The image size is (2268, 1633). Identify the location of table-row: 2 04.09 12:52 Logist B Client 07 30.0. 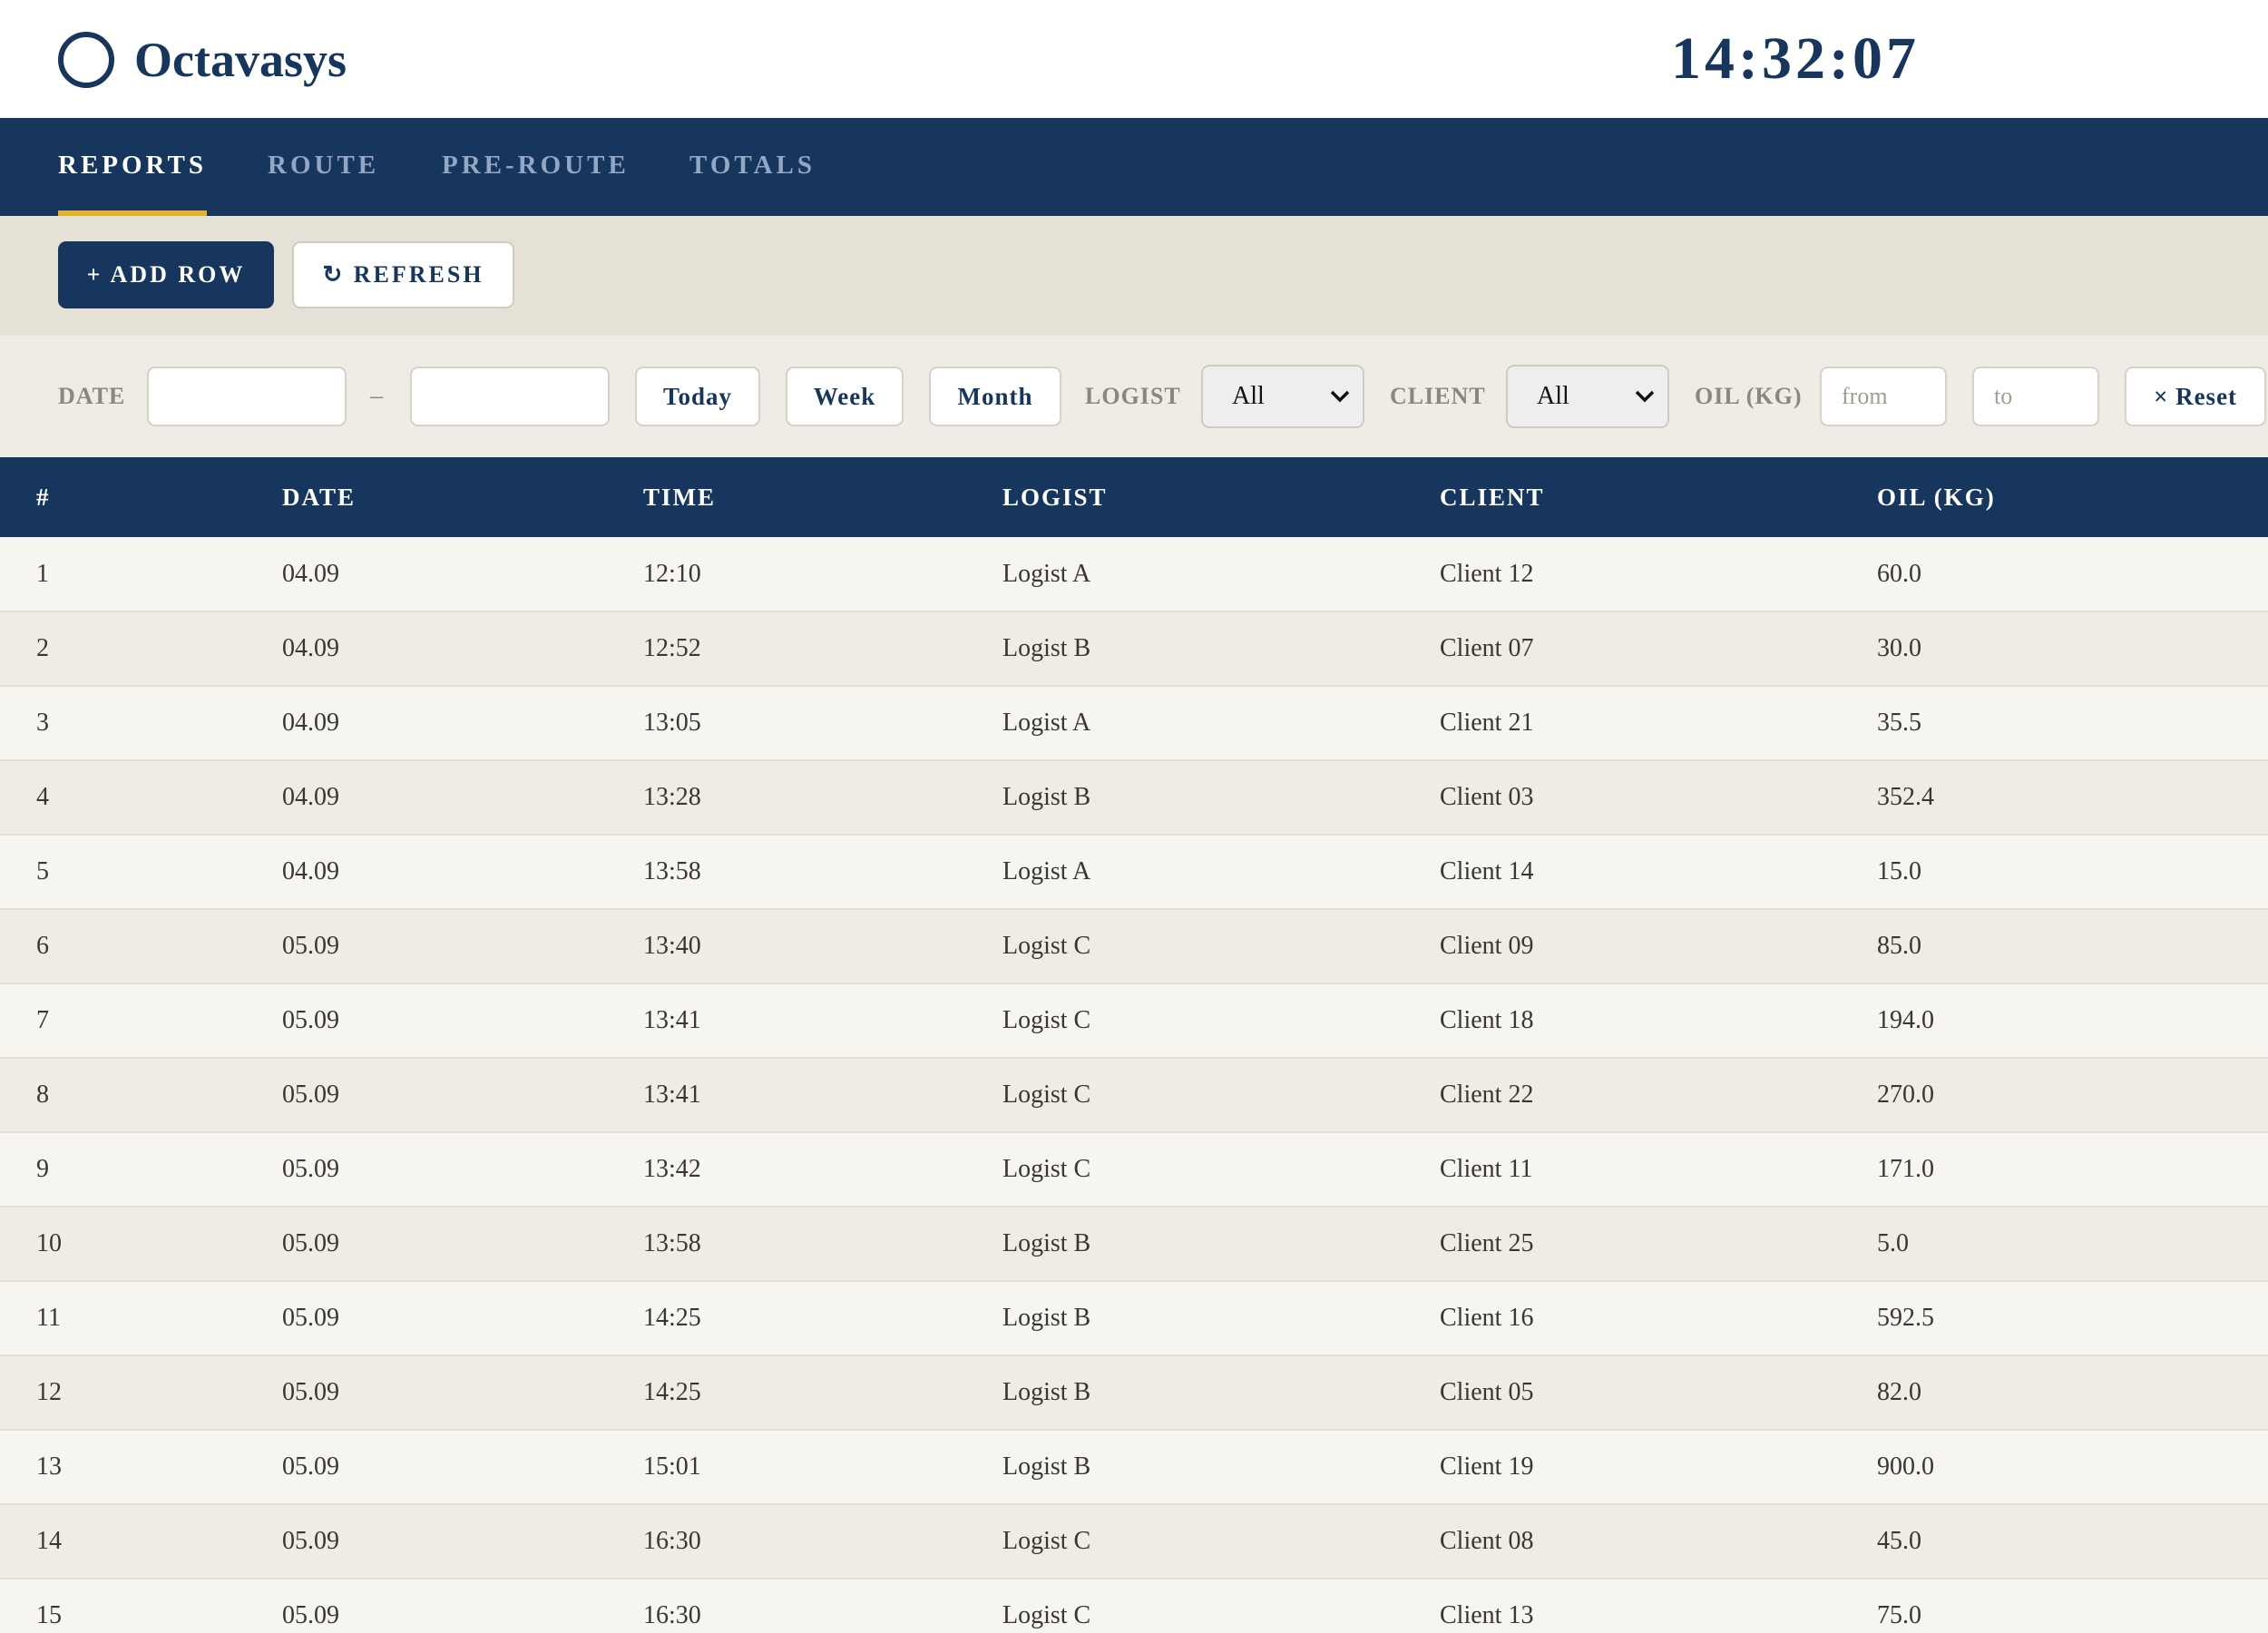
(1134, 648).